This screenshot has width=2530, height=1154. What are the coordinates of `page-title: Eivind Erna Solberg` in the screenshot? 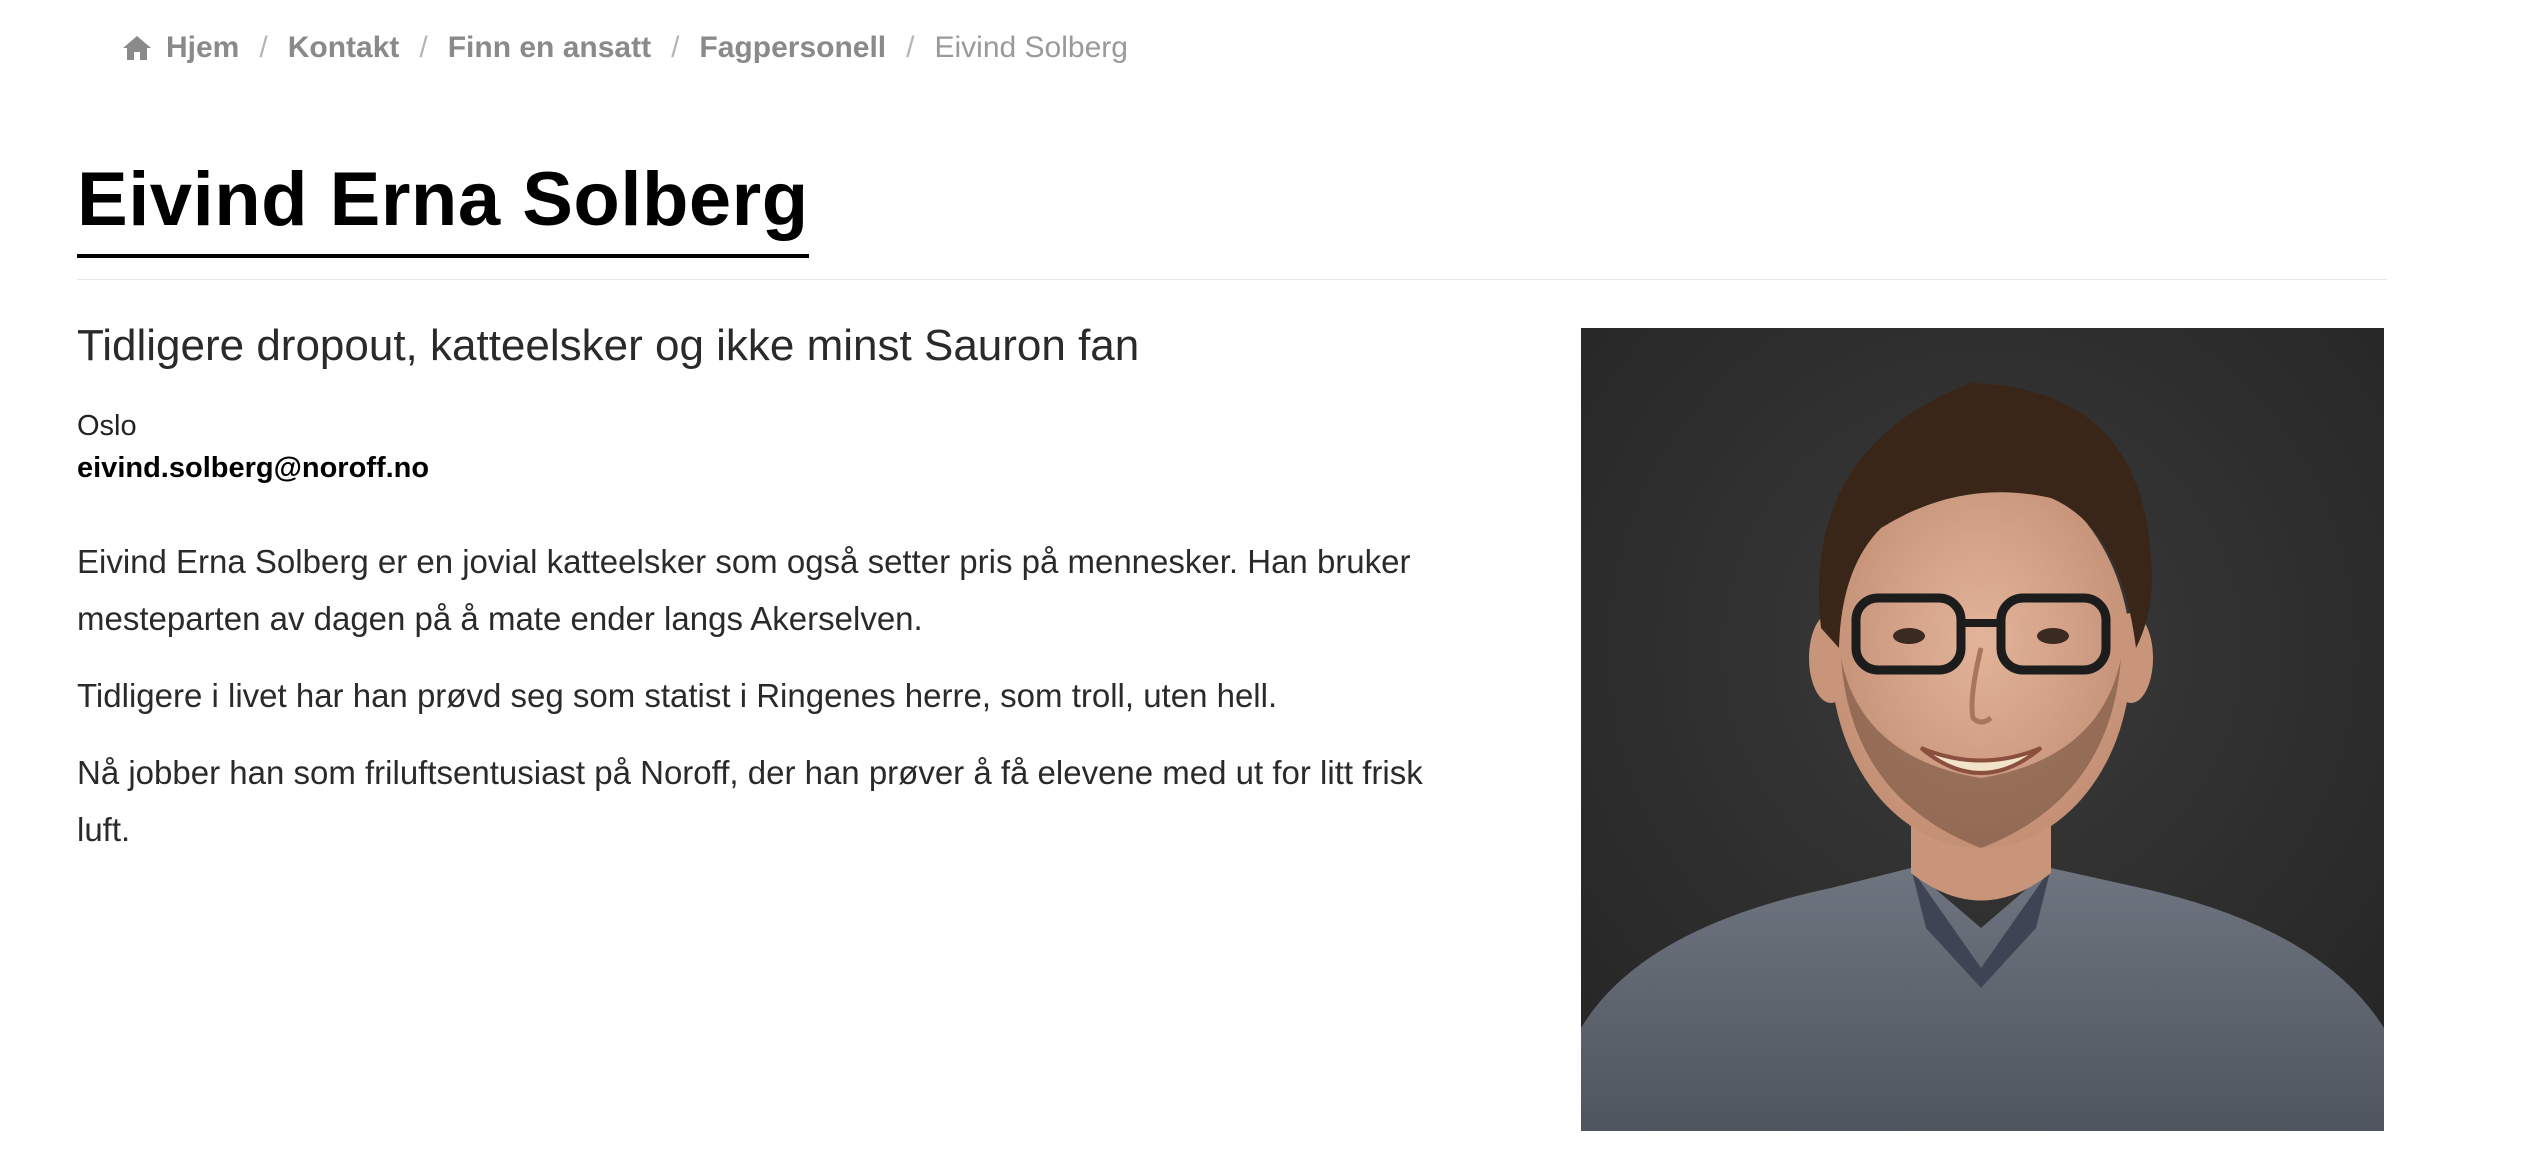 It's located at (443, 208).